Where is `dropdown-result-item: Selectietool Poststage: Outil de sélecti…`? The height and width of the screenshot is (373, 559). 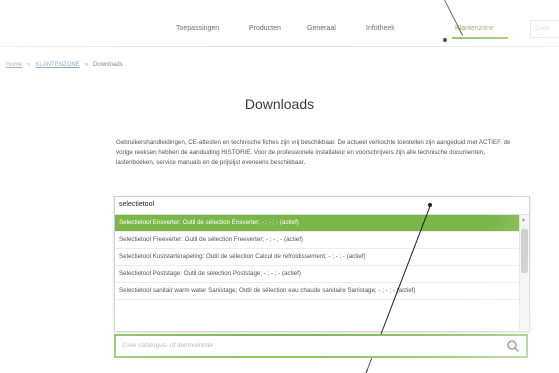 dropdown-result-item: Selectietool Poststage: Outil de sélecti… is located at coordinates (317, 274).